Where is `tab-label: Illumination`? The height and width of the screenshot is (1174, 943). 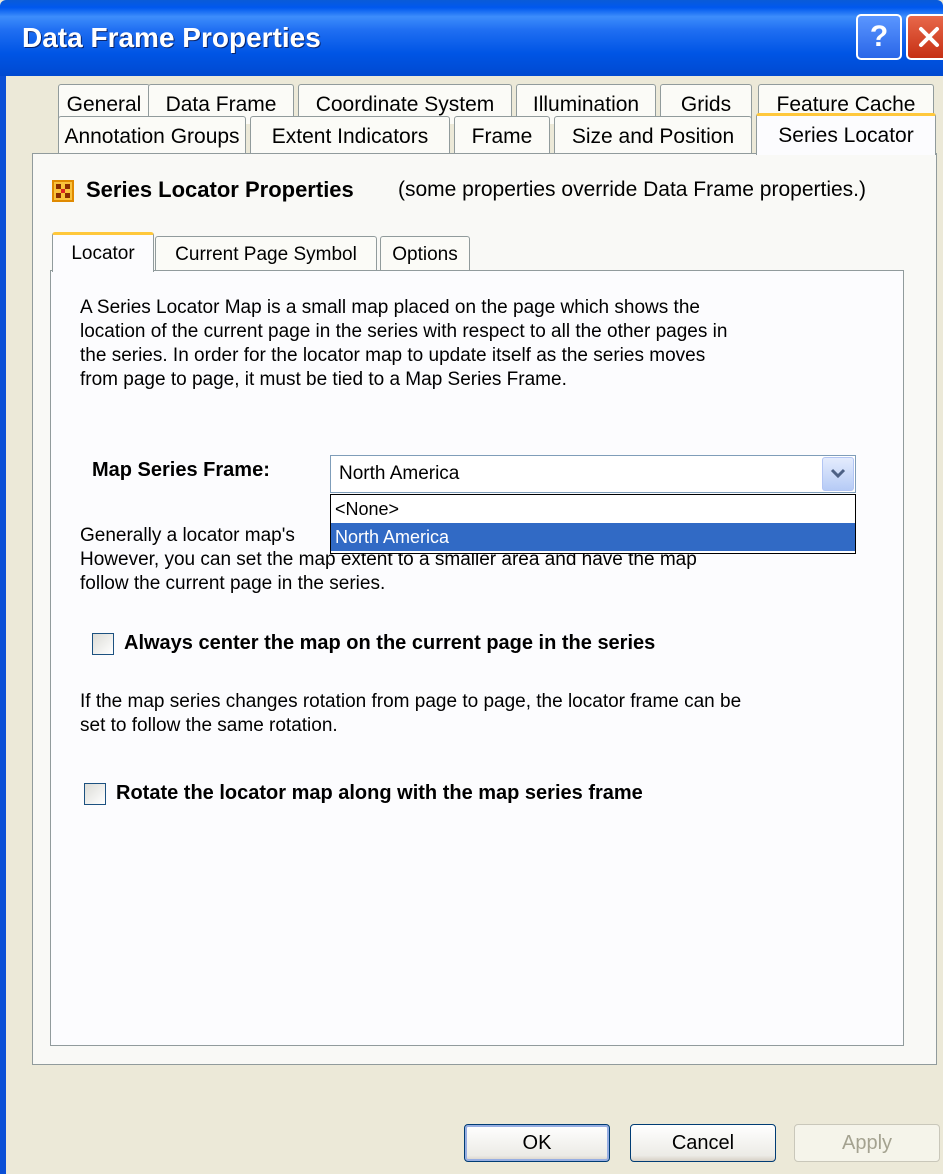
tab-label: Illumination is located at coordinates (586, 104).